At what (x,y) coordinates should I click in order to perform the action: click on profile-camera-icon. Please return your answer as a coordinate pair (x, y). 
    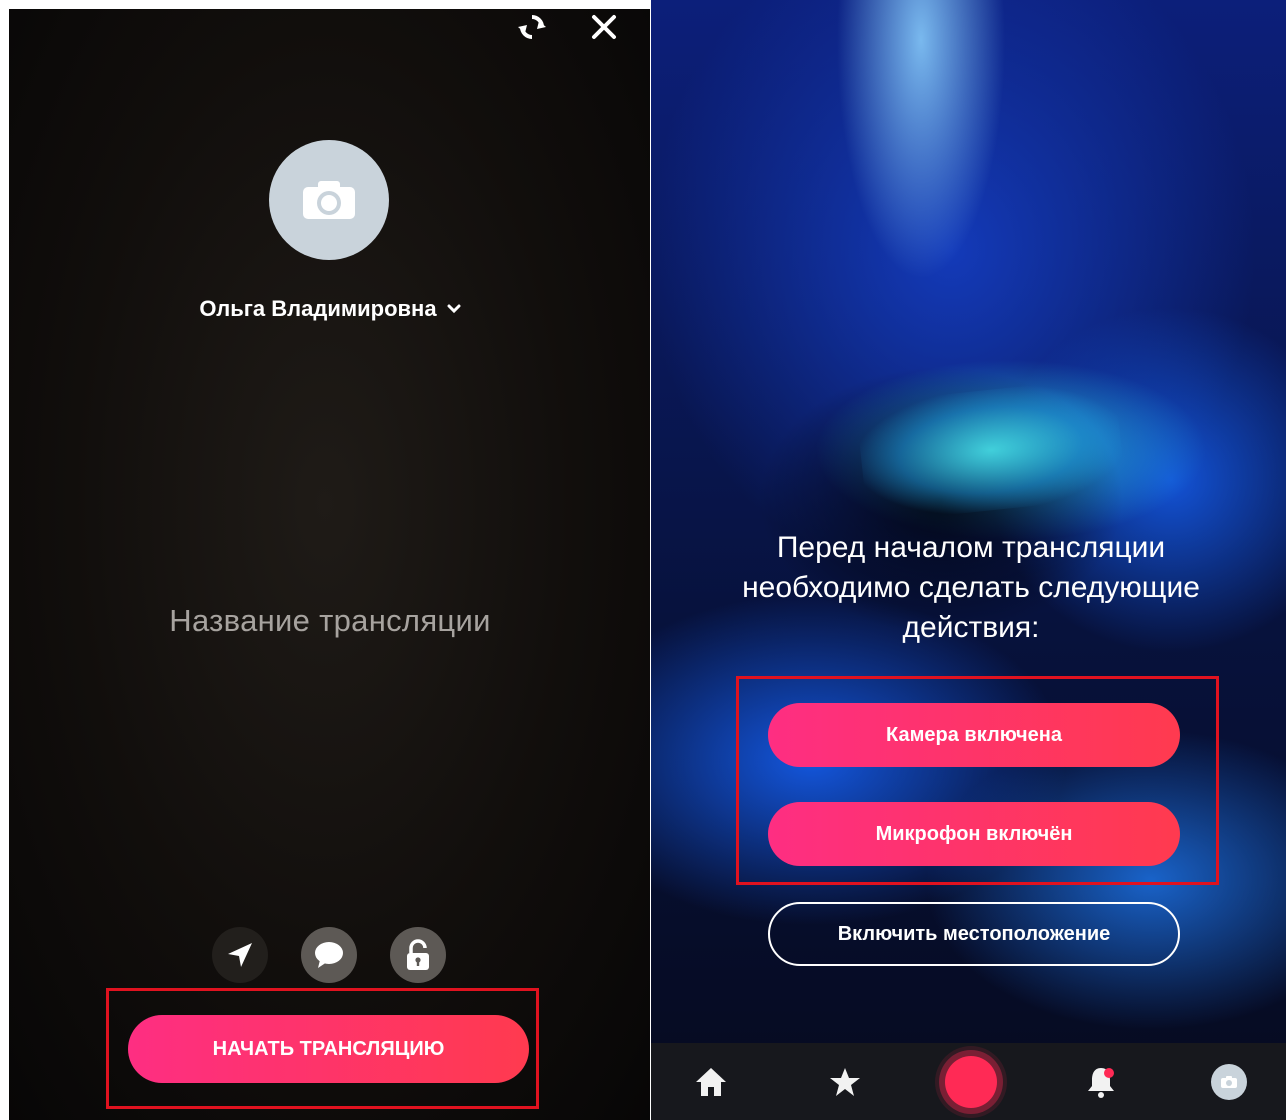
    Looking at the image, I should click on (1229, 1081).